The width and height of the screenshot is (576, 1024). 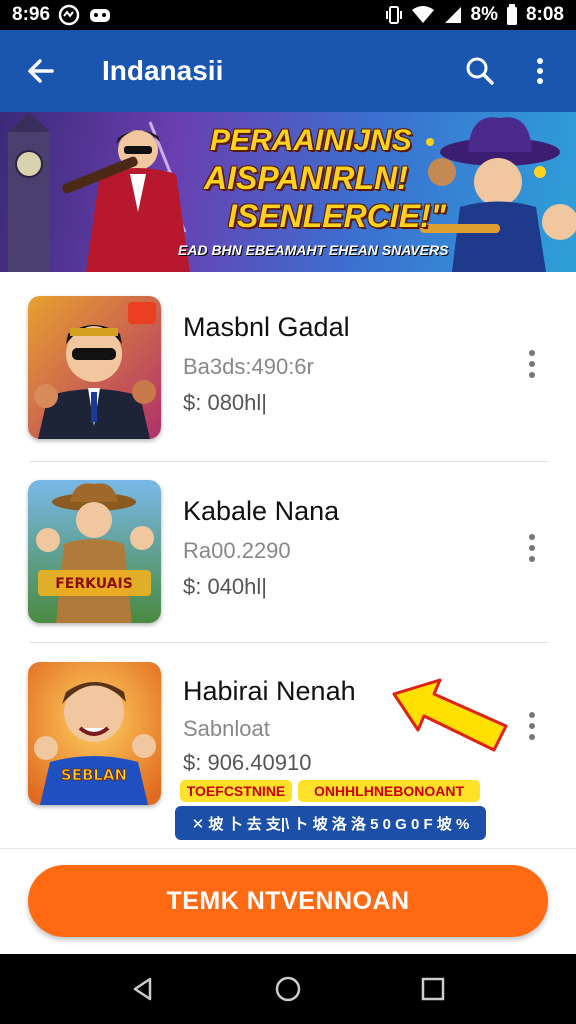 What do you see at coordinates (94, 584) in the screenshot?
I see `thumbnail-caption: FERKUAIS` at bounding box center [94, 584].